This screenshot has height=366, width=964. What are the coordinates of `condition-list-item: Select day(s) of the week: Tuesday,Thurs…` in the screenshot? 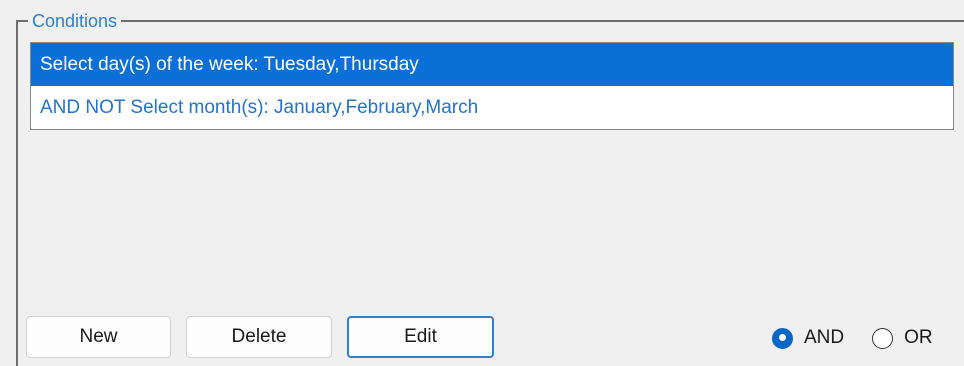 It's located at (492, 64).